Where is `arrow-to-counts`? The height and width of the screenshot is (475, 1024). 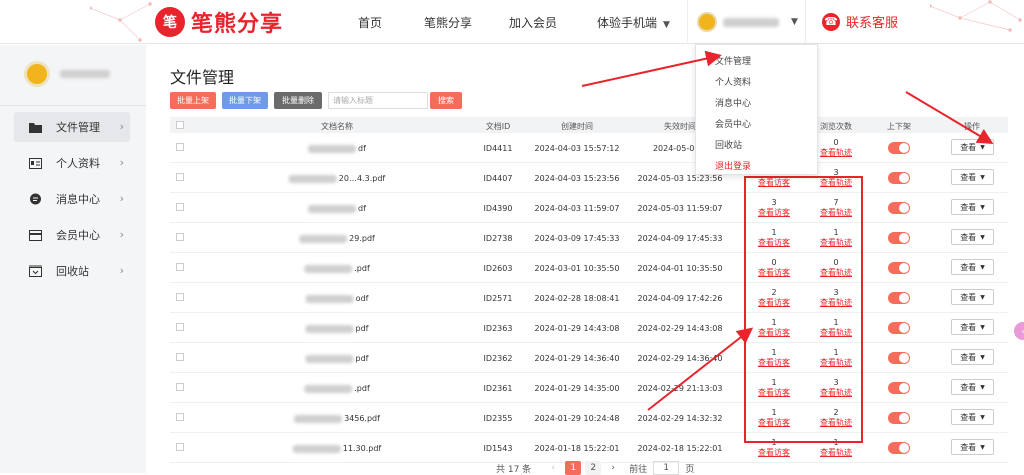 arrow-to-counts is located at coordinates (700, 369).